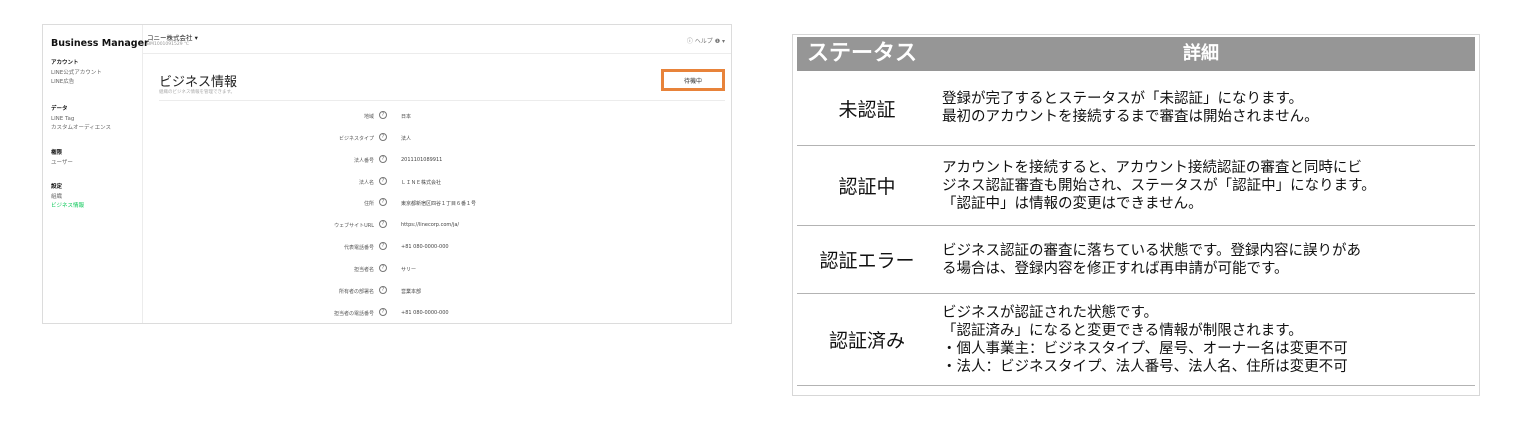  Describe the element at coordinates (1130, 117) in the screenshot. I see `detail-line: 最初のアカウントを接続するまで審査は開始されません。` at that location.